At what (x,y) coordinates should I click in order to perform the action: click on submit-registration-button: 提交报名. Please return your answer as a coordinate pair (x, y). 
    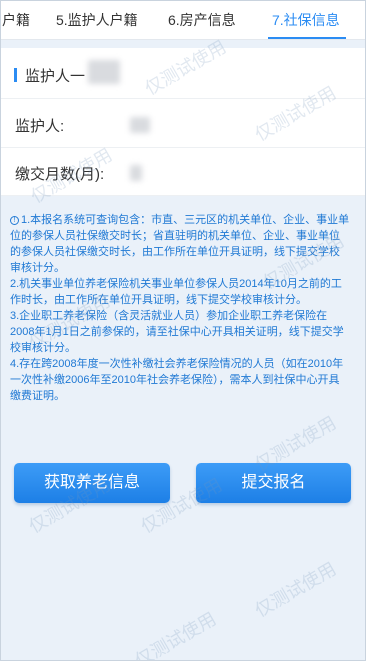
    Looking at the image, I should click on (273, 483).